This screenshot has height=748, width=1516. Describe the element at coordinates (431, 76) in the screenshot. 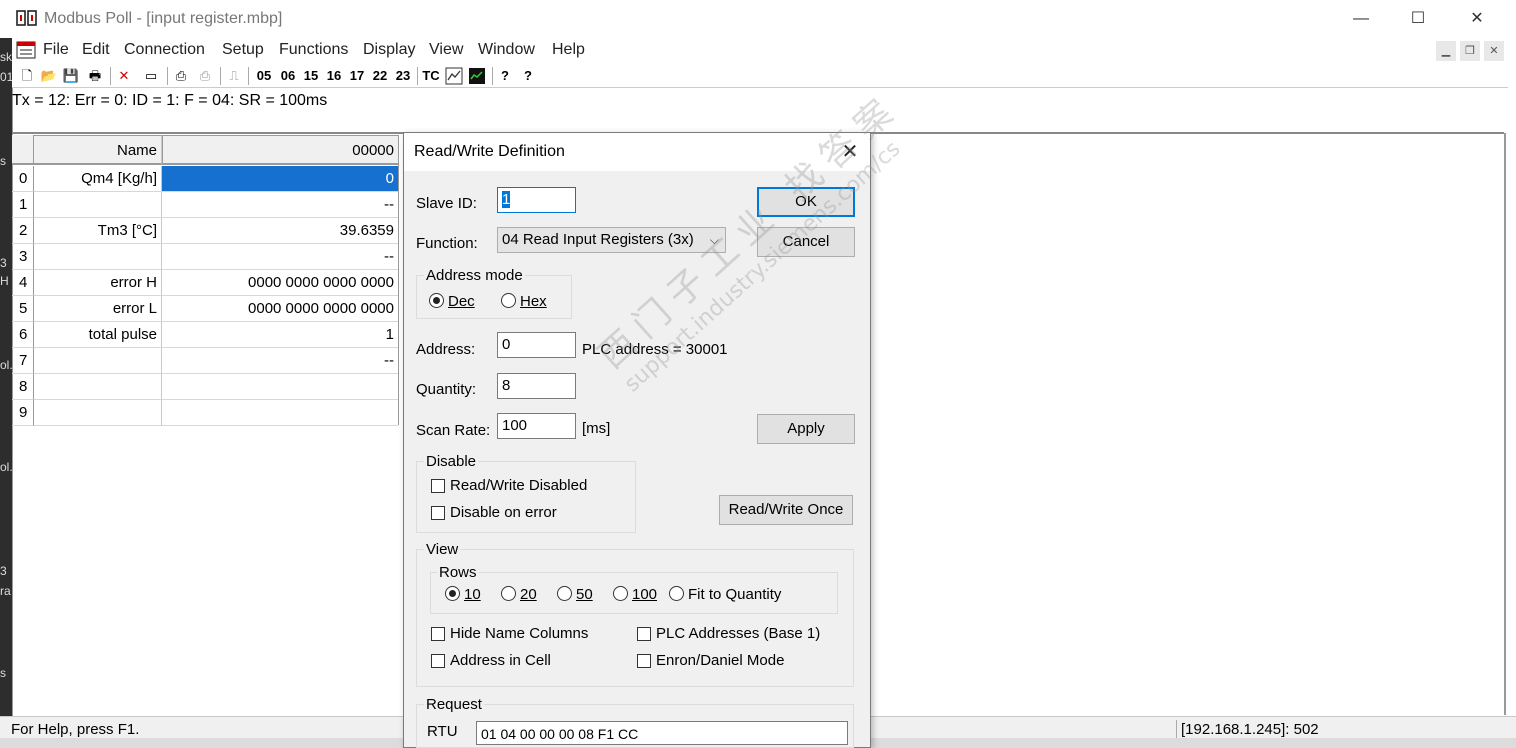

I see `traffic-button: TC` at that location.